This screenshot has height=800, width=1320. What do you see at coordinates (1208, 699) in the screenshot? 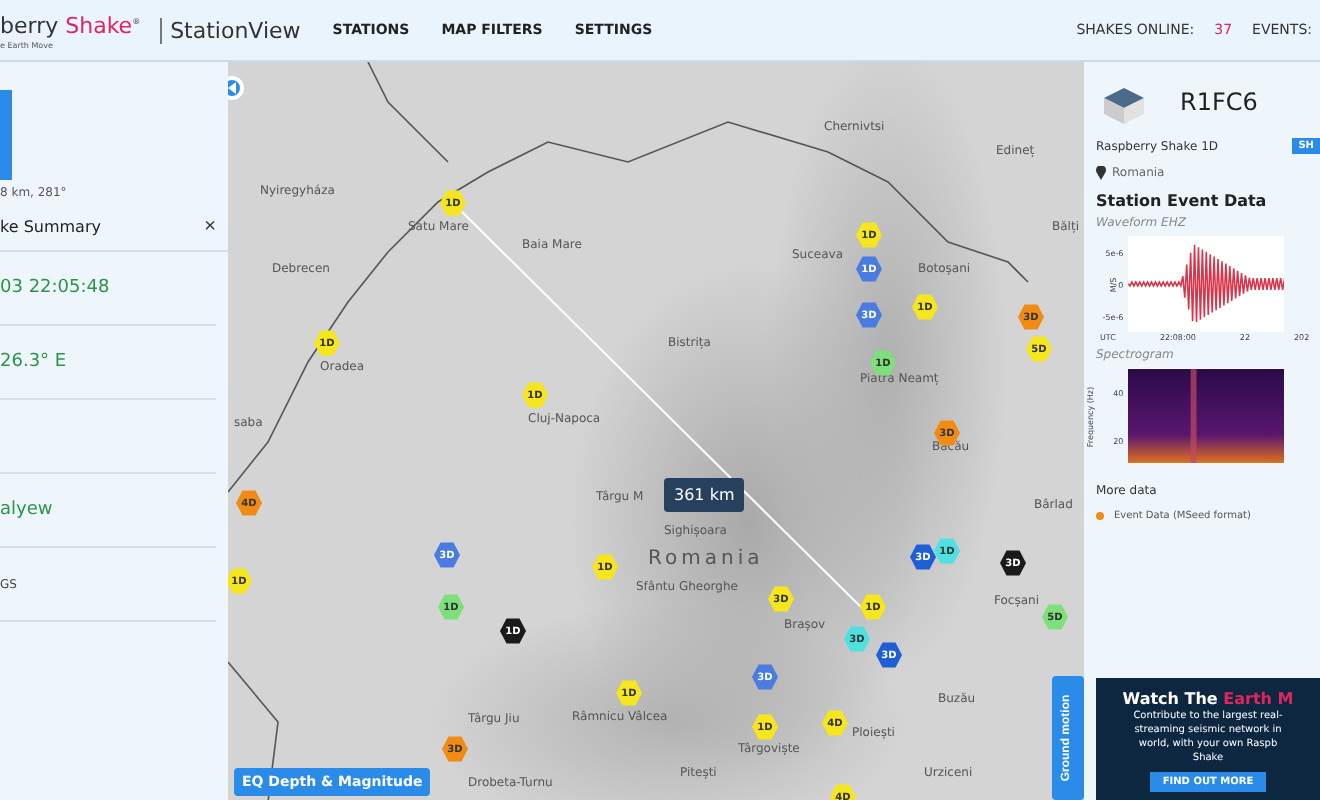
I see `promo-title: Watch The Earth M` at bounding box center [1208, 699].